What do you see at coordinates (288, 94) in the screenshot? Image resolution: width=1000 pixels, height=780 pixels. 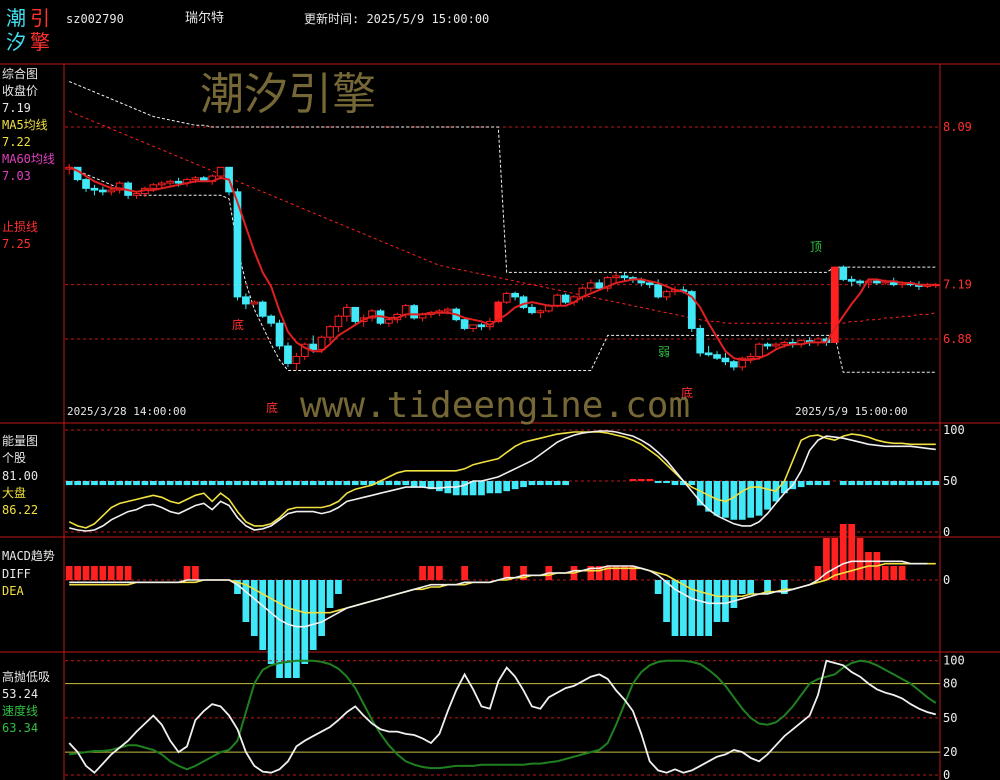 I see `brand-watermark: 潮汐引擎` at bounding box center [288, 94].